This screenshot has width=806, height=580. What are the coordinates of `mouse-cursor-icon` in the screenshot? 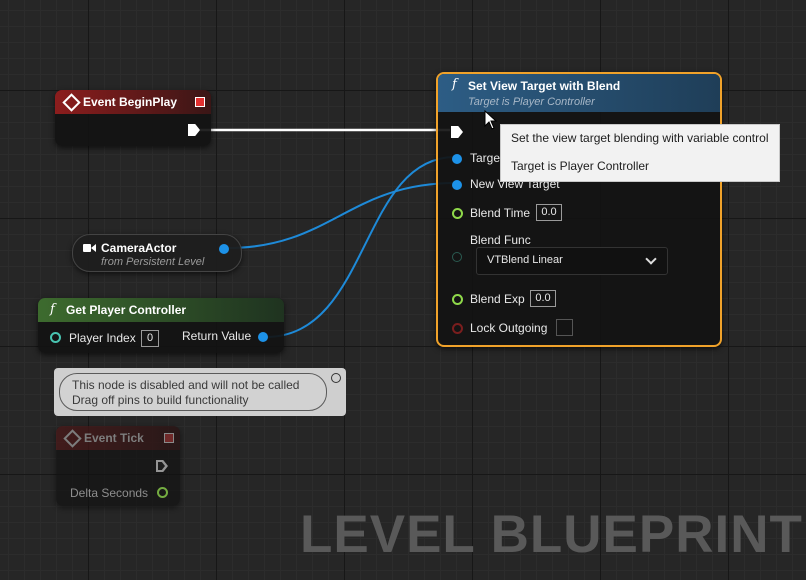 It's located at (491, 120).